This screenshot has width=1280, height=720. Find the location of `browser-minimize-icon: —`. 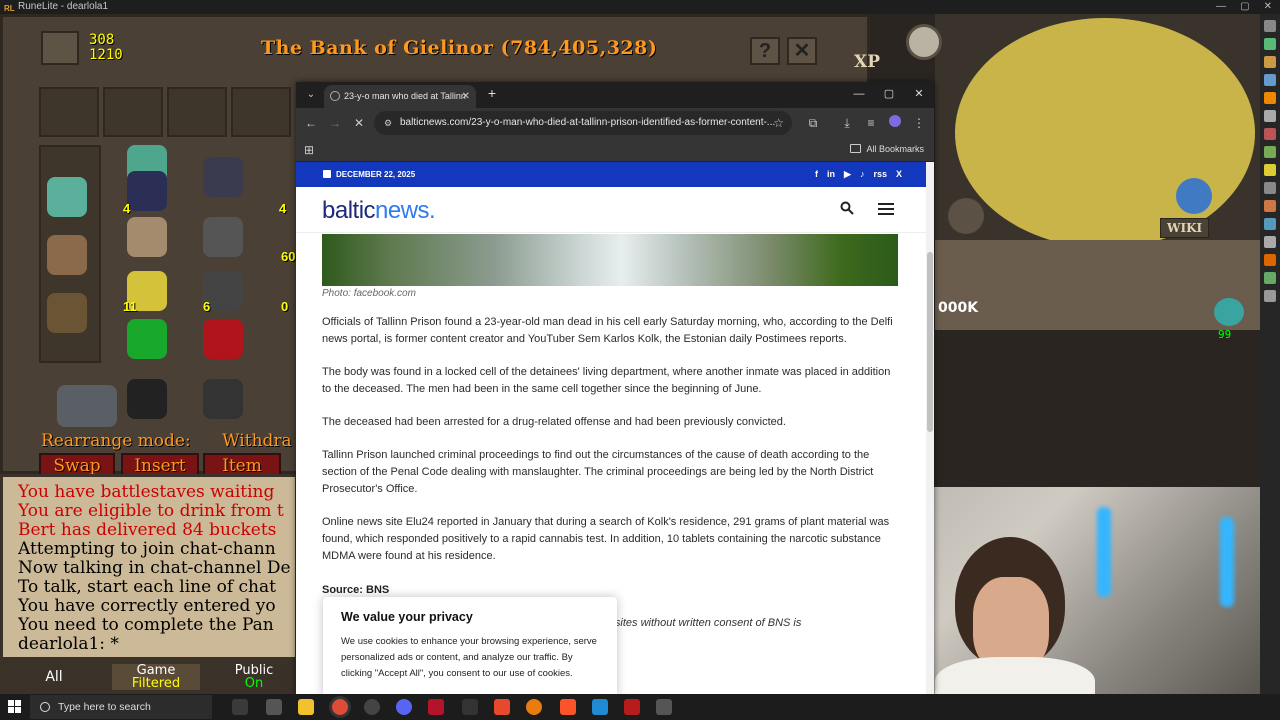

browser-minimize-icon: — is located at coordinates (859, 95).